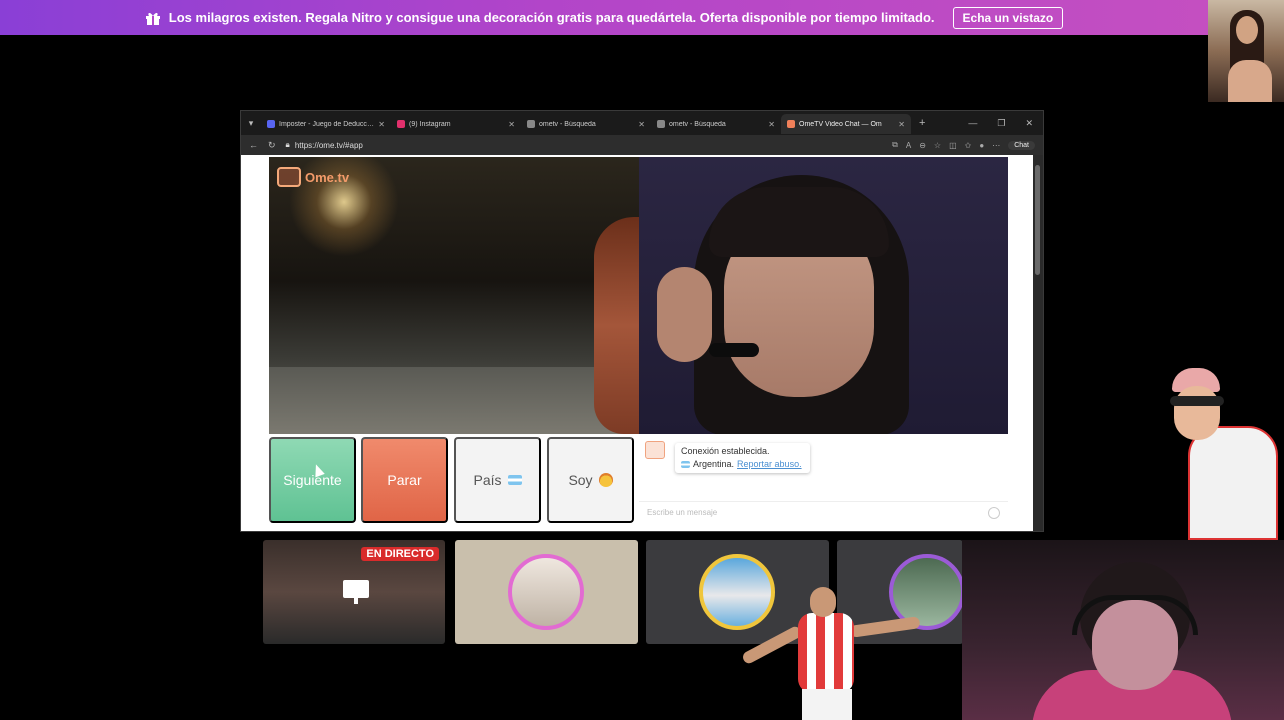 The width and height of the screenshot is (1284, 720). What do you see at coordinates (430, 124) in the screenshot?
I see `tab-title: (9) Instagram` at bounding box center [430, 124].